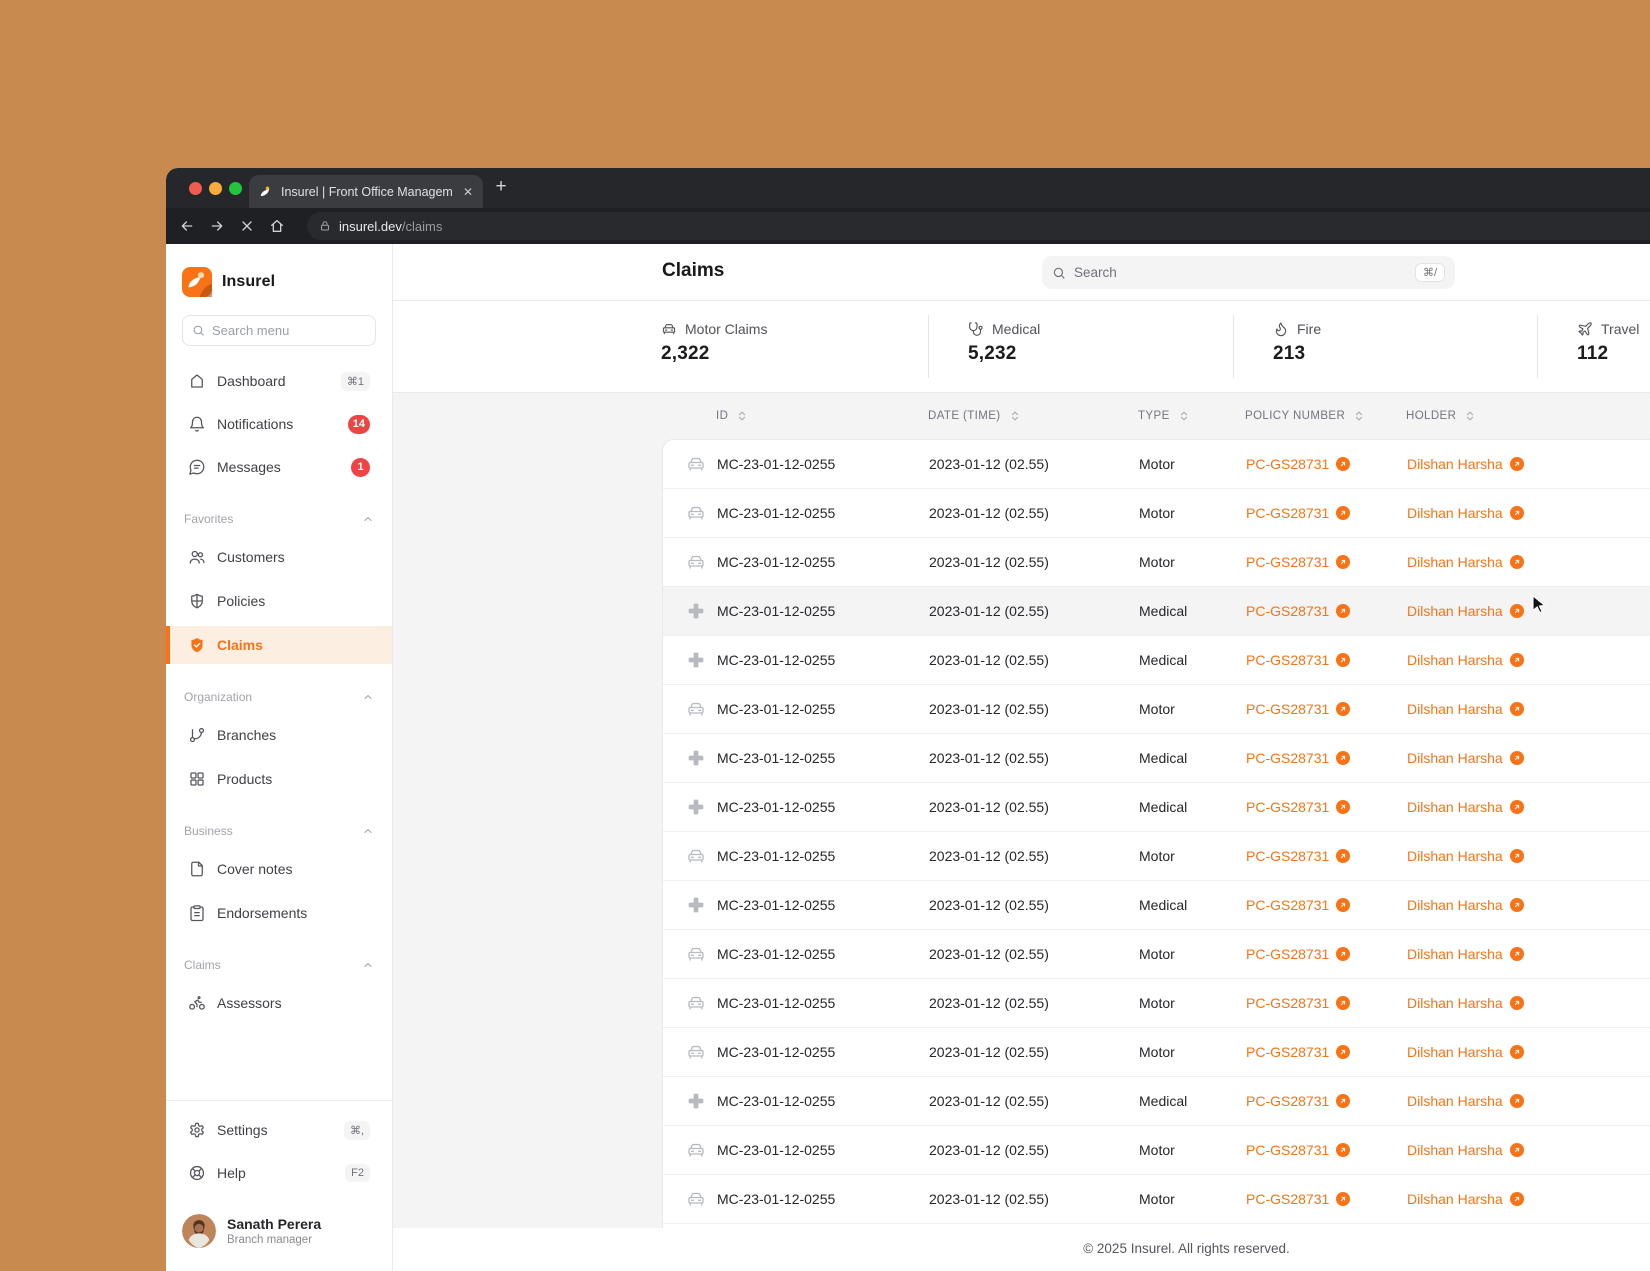 Image resolution: width=1650 pixels, height=1271 pixels. What do you see at coordinates (1021, 1249) in the screenshot?
I see `page-footer: © 2025 Insurel. All rights reserved.` at bounding box center [1021, 1249].